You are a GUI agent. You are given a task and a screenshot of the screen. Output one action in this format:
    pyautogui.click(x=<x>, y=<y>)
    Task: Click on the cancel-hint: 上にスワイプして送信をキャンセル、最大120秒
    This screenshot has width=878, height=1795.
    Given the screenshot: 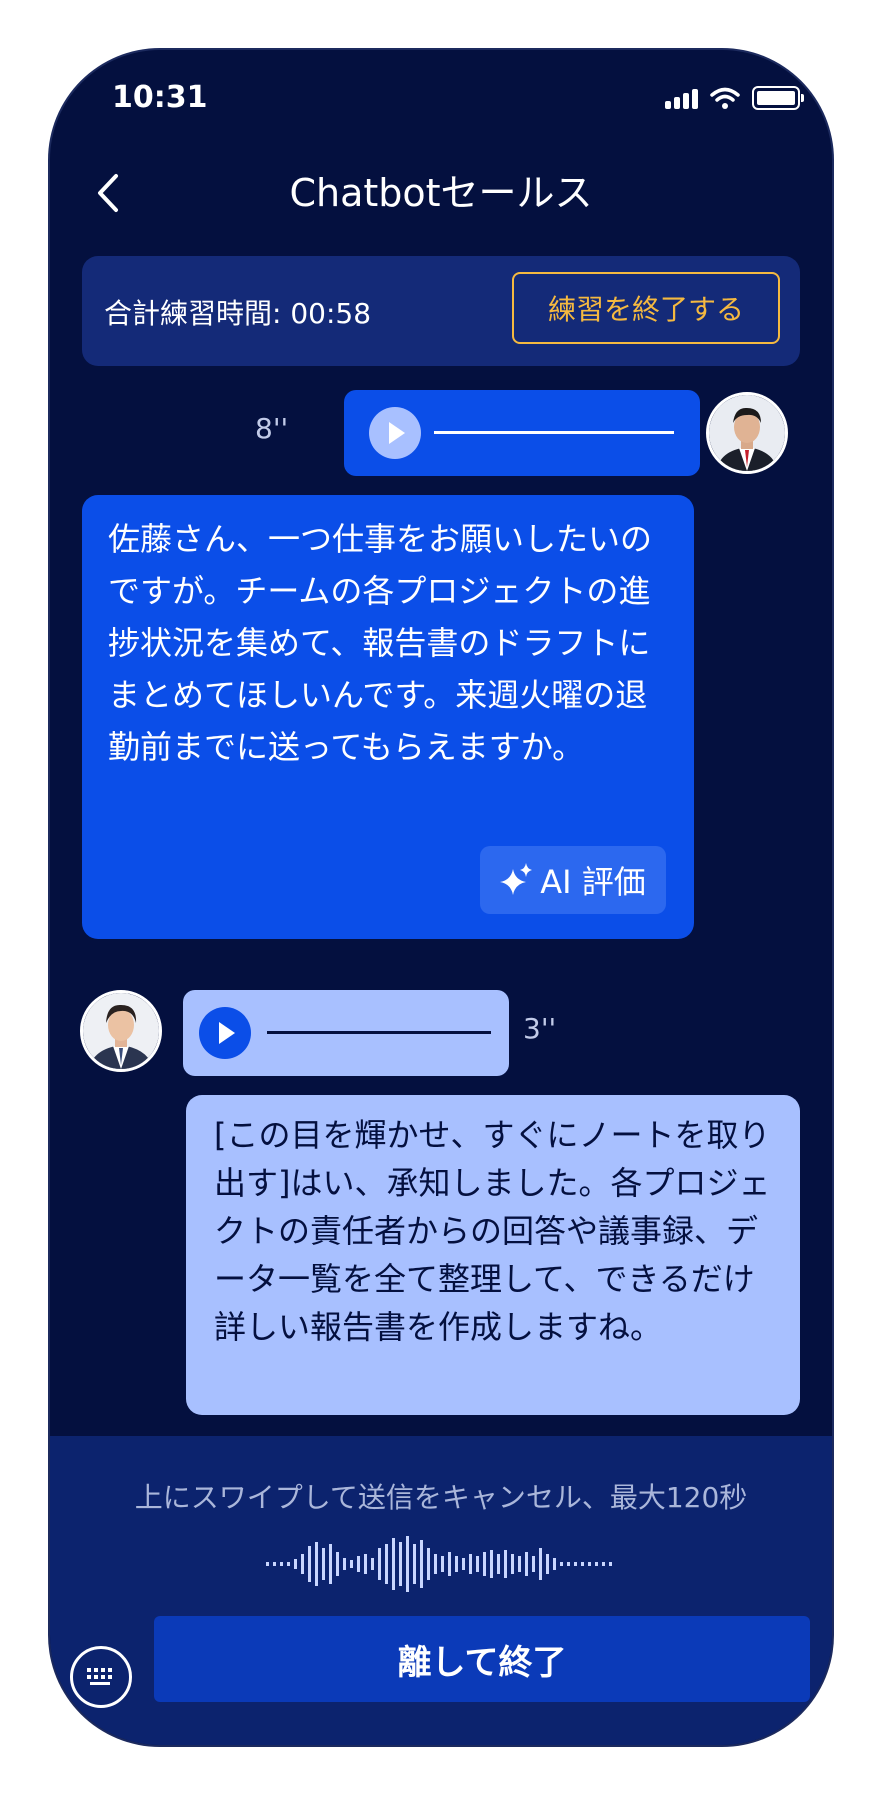 What is the action you would take?
    pyautogui.click(x=441, y=1497)
    